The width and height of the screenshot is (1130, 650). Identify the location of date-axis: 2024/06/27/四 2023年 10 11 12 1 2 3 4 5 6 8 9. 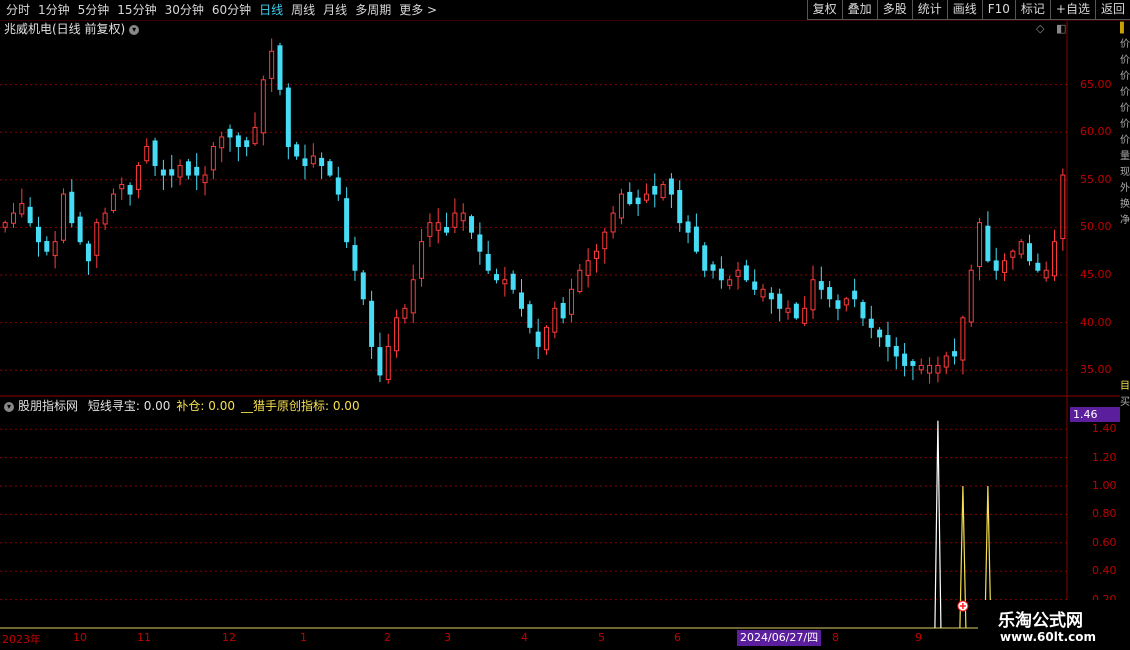
(500, 640).